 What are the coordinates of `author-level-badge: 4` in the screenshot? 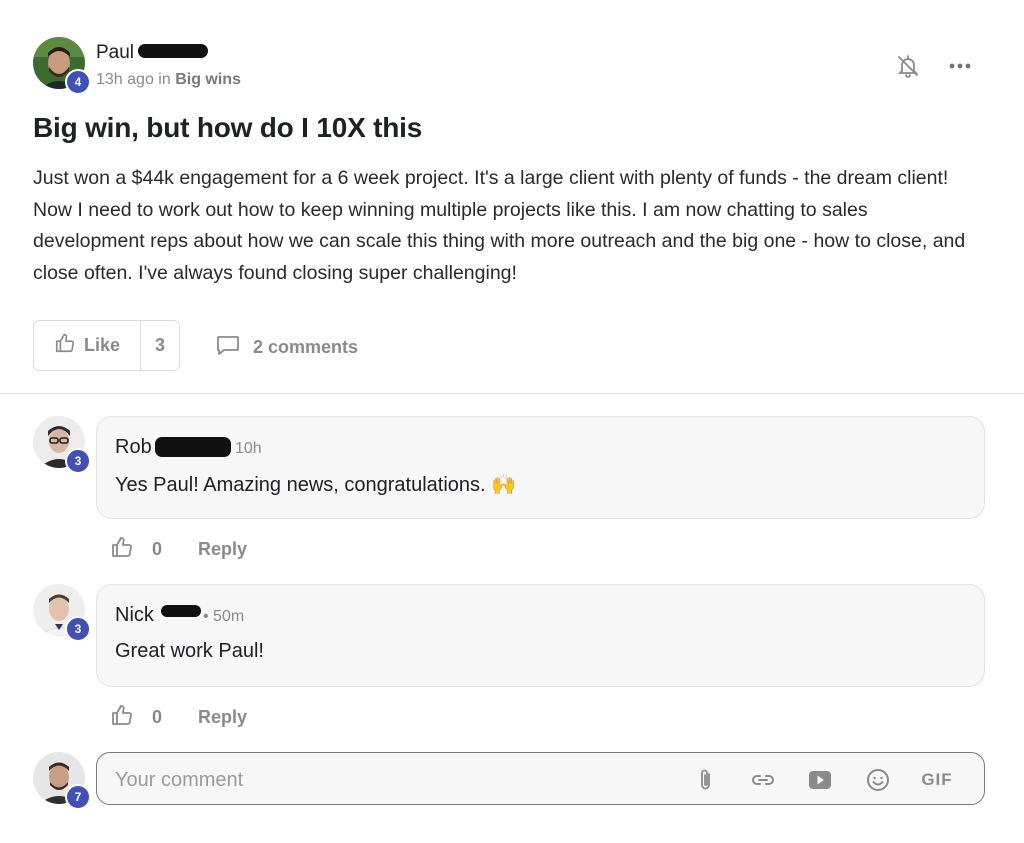 It's located at (78, 82).